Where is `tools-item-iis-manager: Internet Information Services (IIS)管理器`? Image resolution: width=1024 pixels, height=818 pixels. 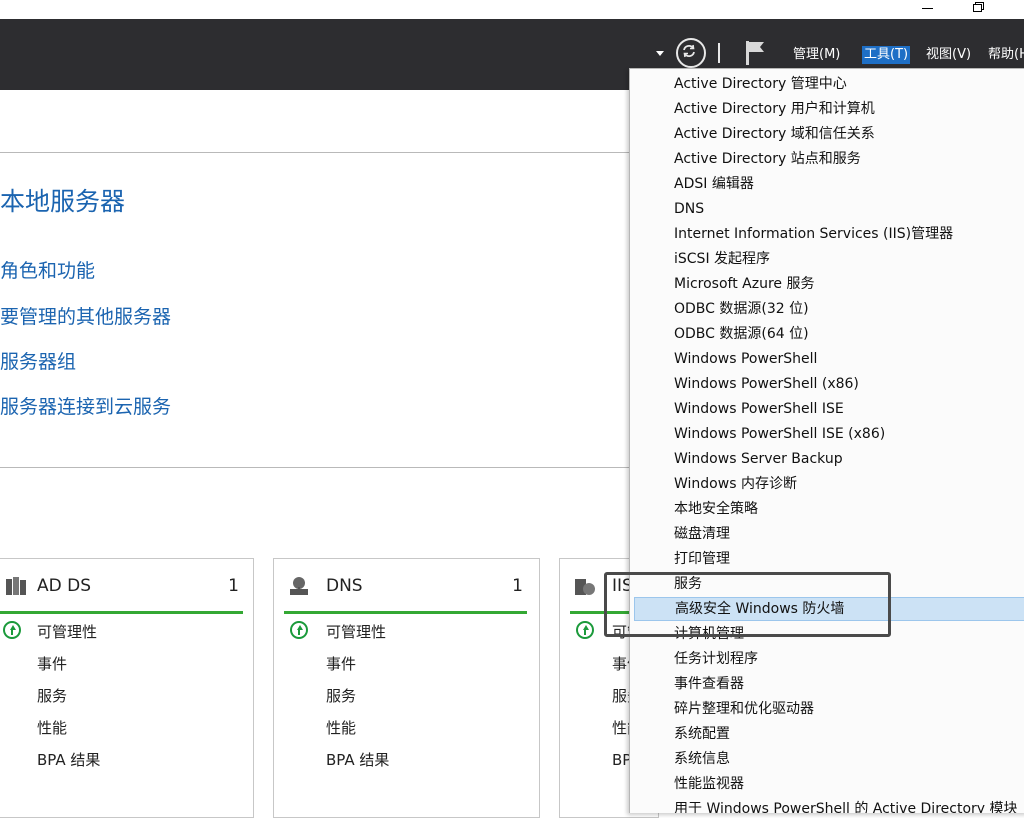 tools-item-iis-manager: Internet Information Services (IIS)管理器 is located at coordinates (829, 234).